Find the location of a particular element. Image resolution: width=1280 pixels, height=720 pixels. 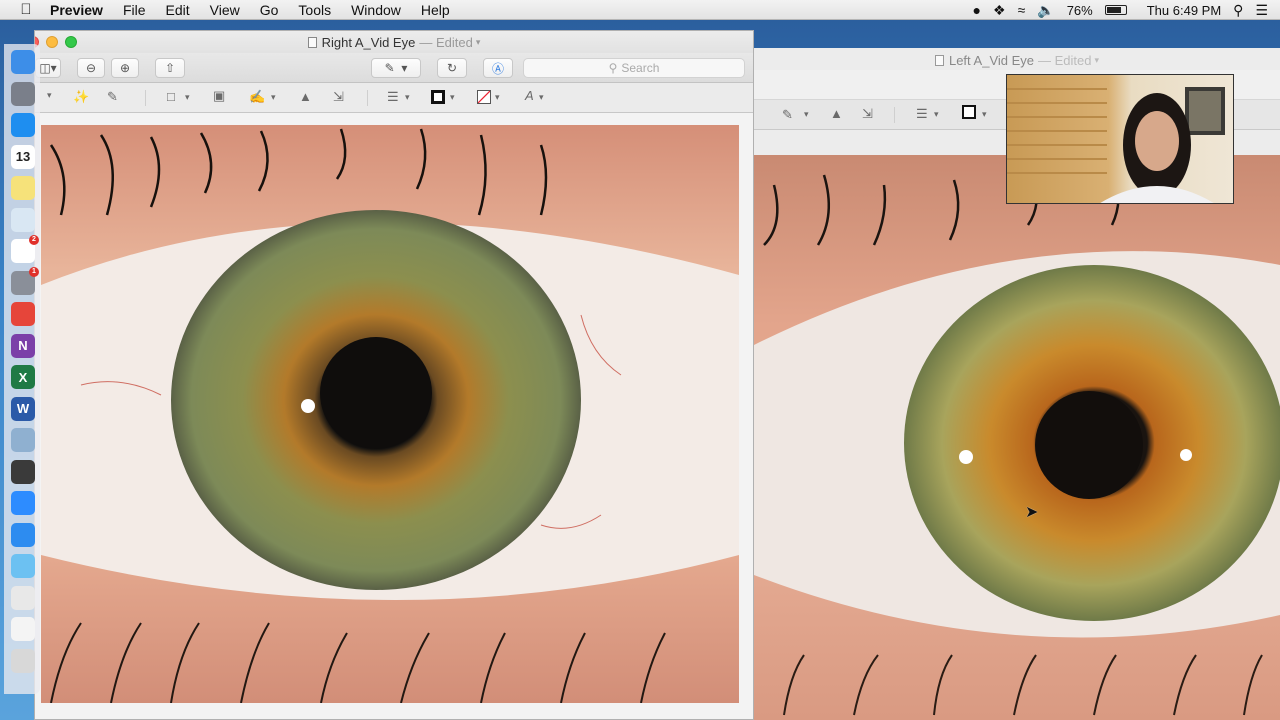

webcam-video-overlay is located at coordinates (1120, 139).